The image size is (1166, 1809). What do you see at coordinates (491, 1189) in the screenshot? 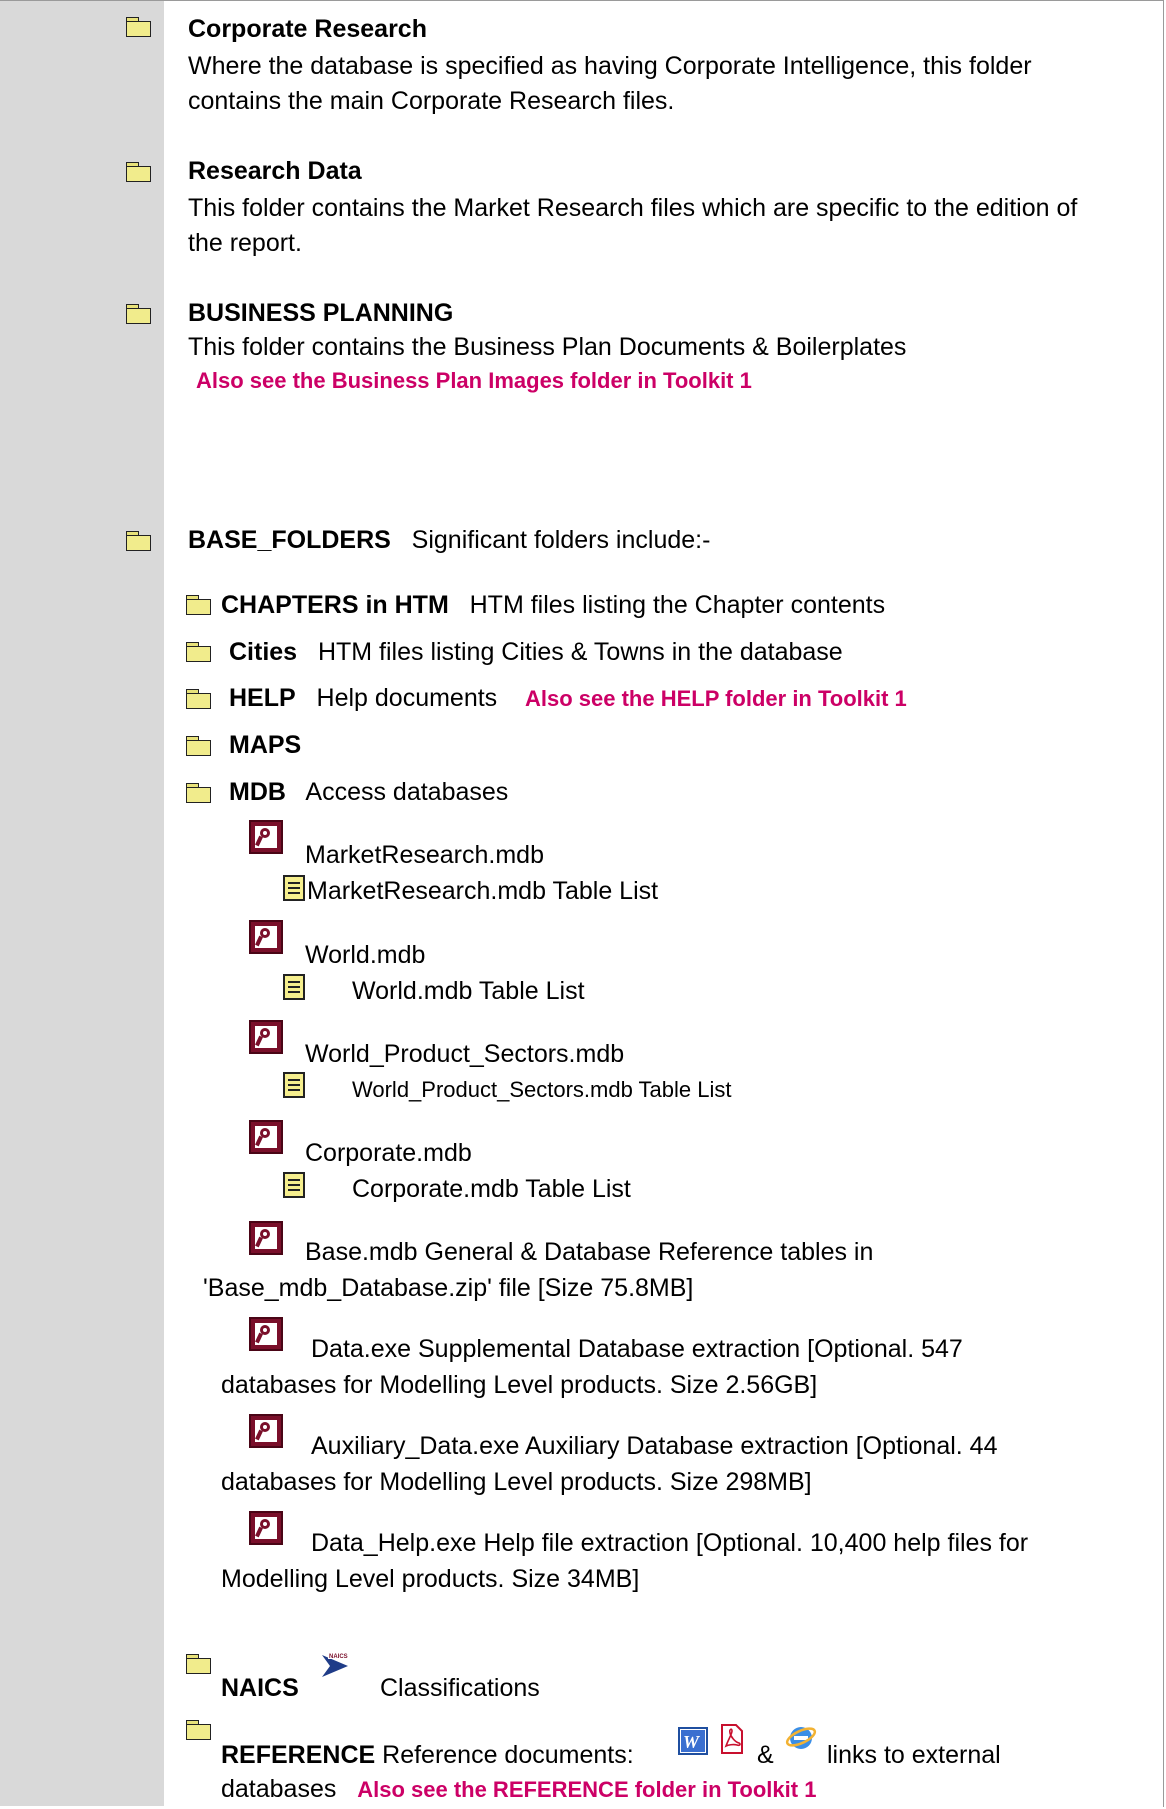
I see `corporate-table-list: Corporate.mdb Table List` at bounding box center [491, 1189].